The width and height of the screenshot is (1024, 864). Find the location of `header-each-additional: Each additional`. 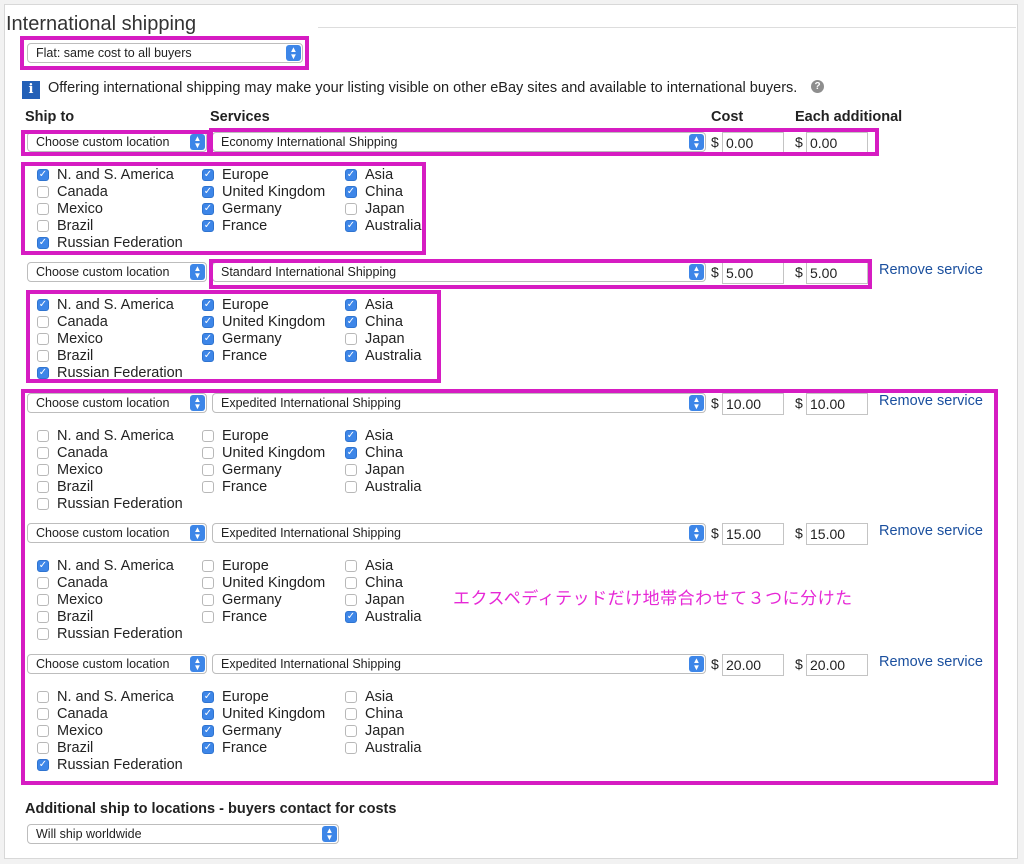

header-each-additional: Each additional is located at coordinates (849, 117).